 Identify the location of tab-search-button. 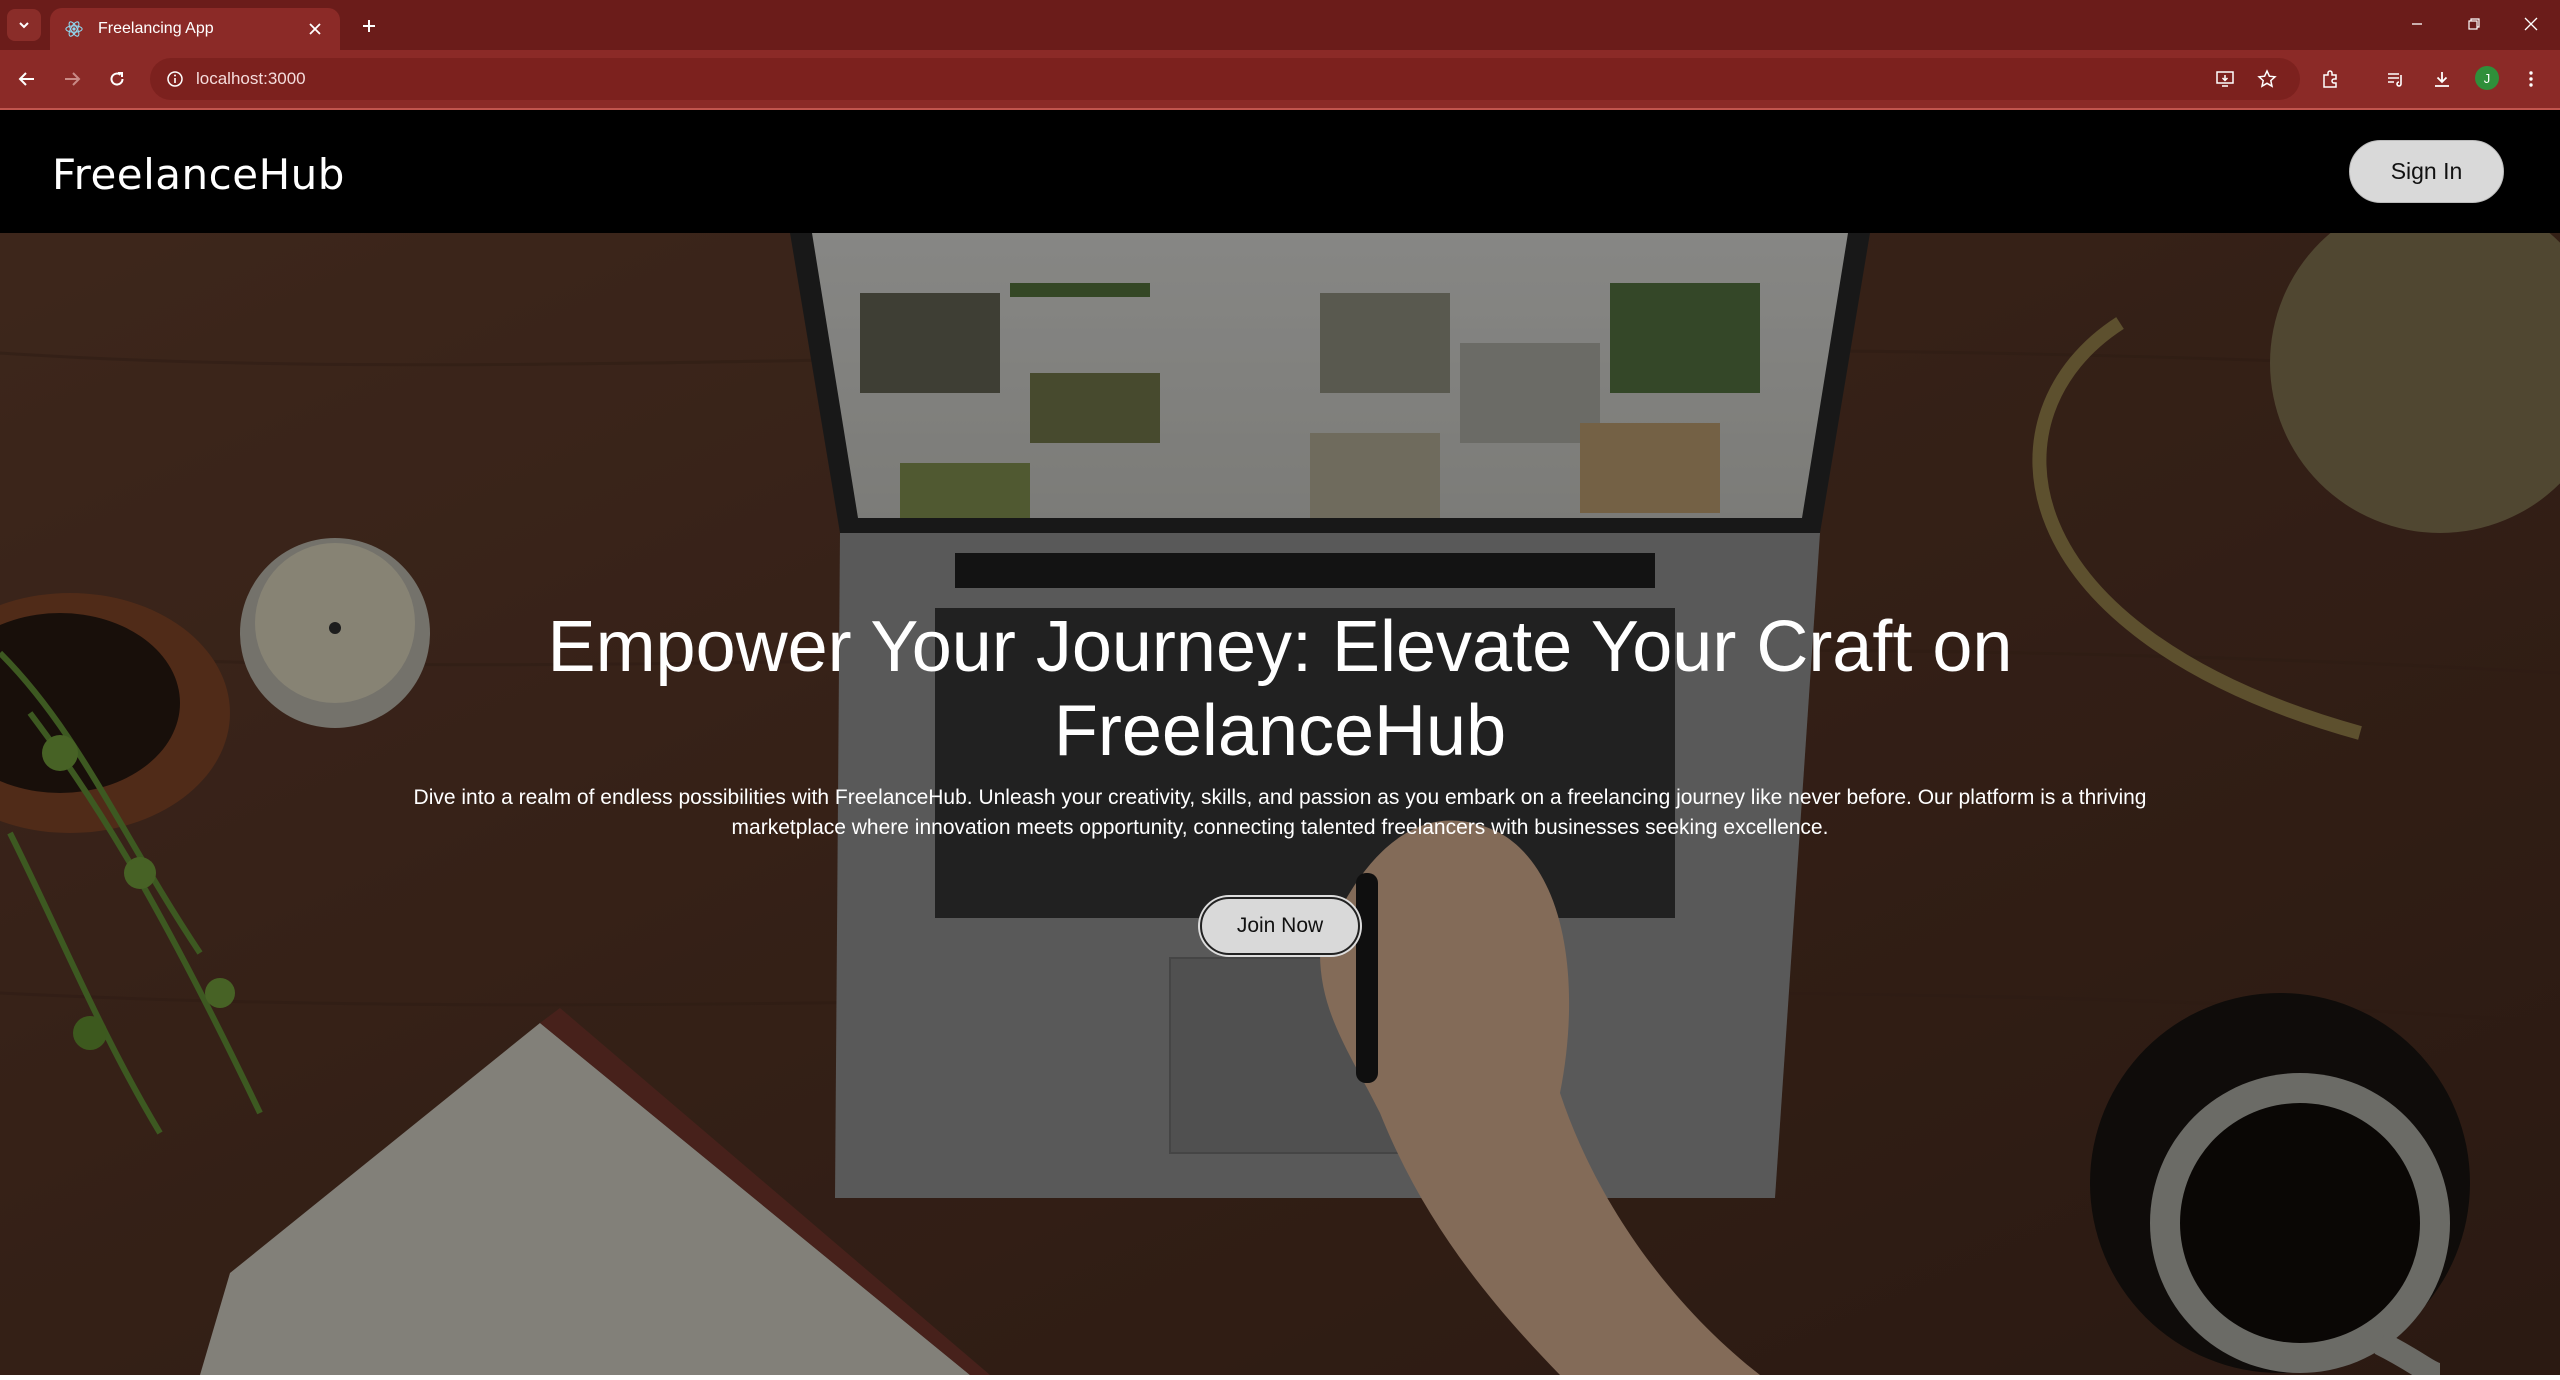
(24, 25).